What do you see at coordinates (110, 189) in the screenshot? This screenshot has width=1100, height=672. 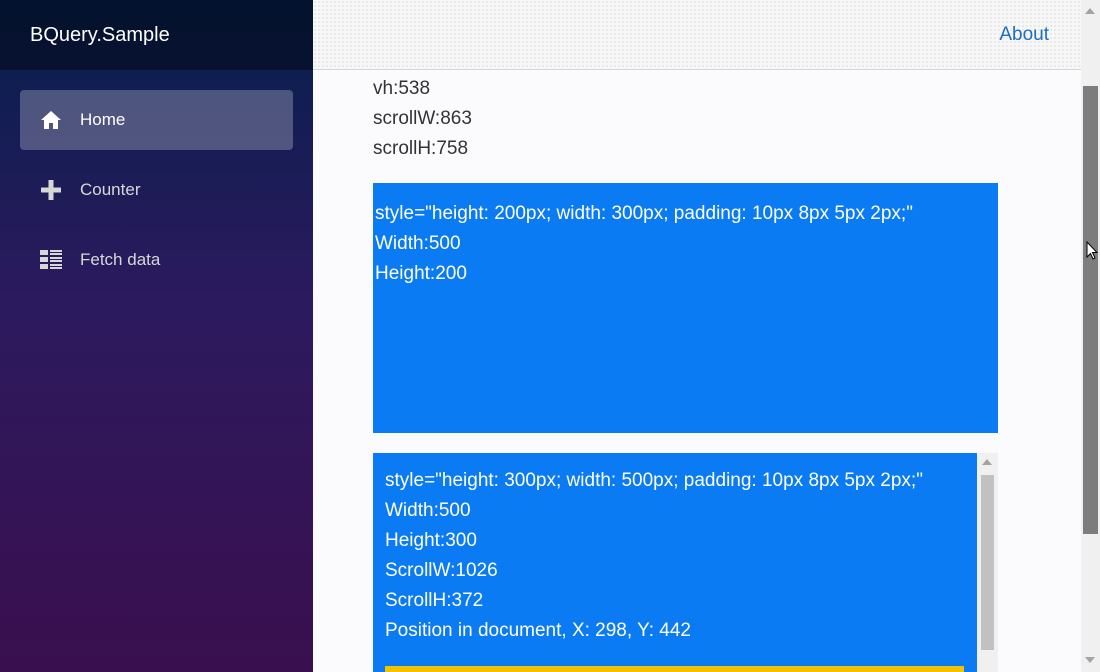 I see `nav-item-label: Counter` at bounding box center [110, 189].